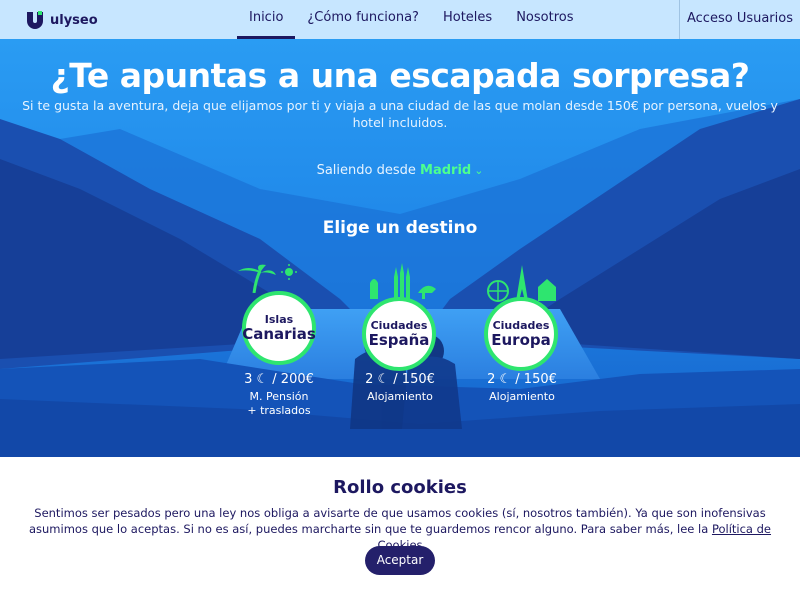 This screenshot has height=600, width=800. Describe the element at coordinates (293, 379) in the screenshot. I see `price-value: / 200€` at that location.